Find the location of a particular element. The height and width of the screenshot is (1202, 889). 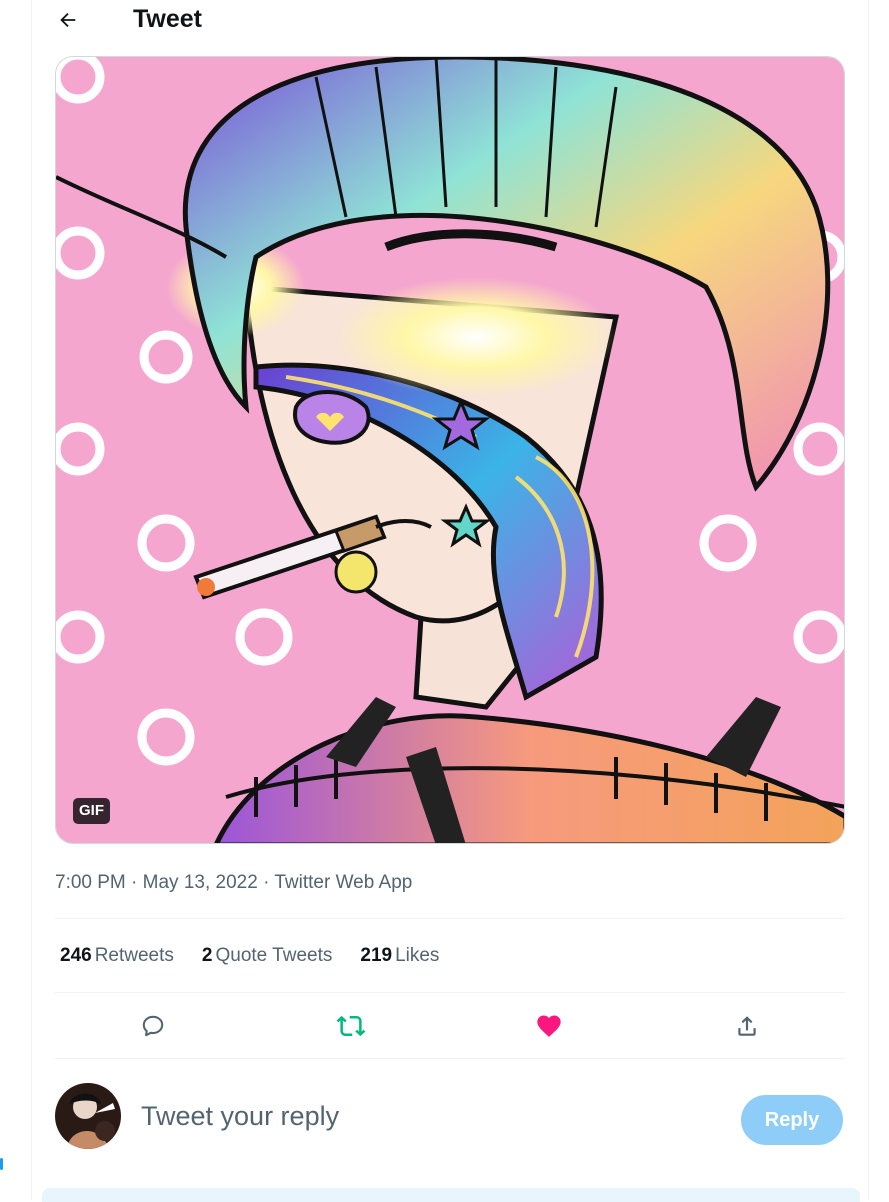

retweets-stat: 246 Retweets is located at coordinates (117, 956).